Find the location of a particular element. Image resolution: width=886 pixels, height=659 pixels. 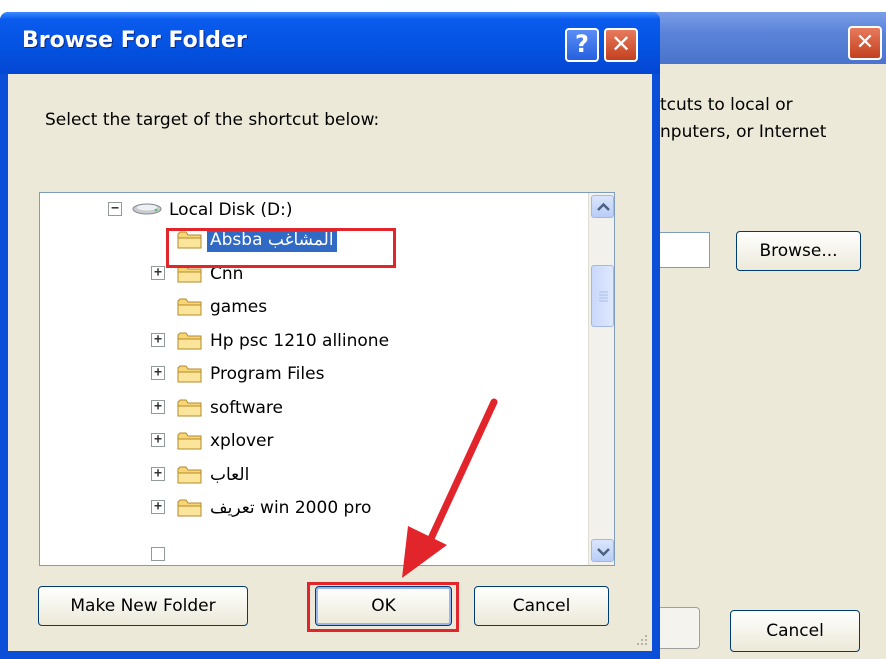

tree-row: + تعريف win 2000 pro is located at coordinates (341, 508).